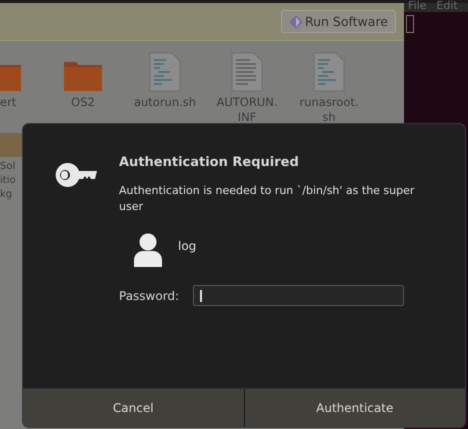 This screenshot has width=468, height=429. What do you see at coordinates (165, 102) in the screenshot?
I see `file-name: autorun.sh` at bounding box center [165, 102].